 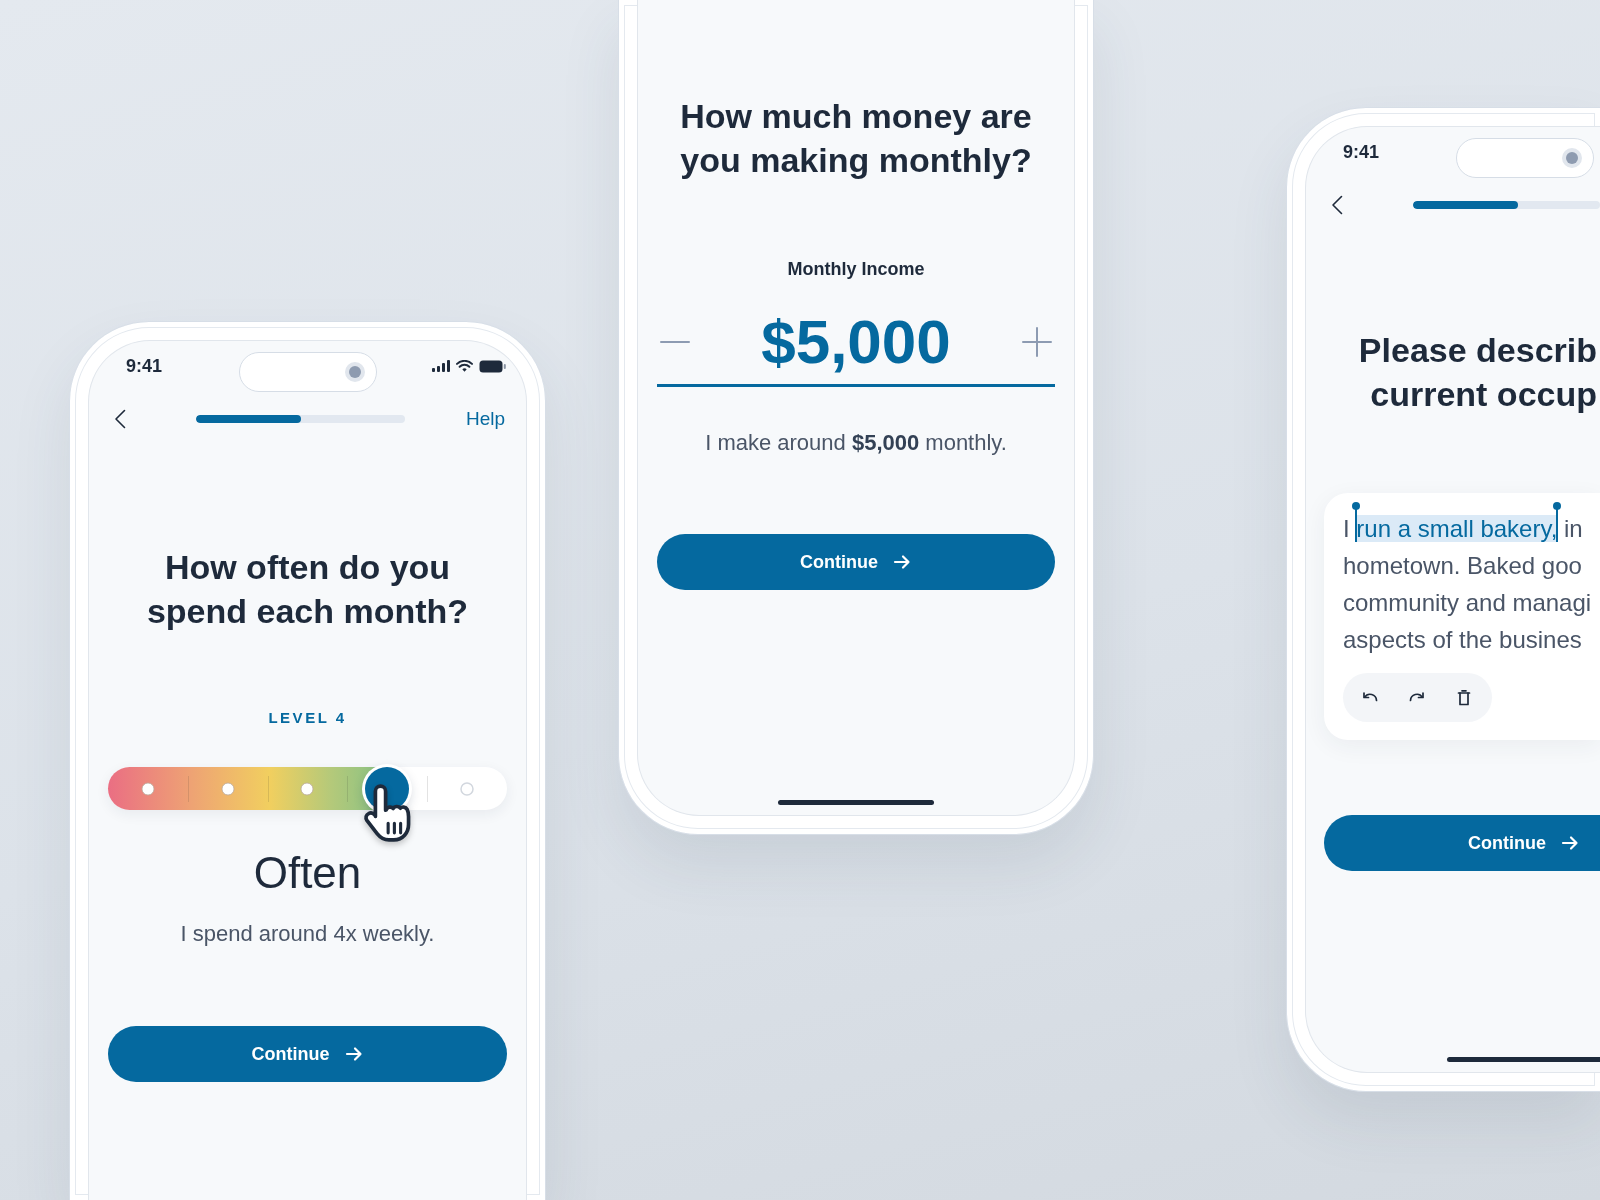 What do you see at coordinates (492, 366) in the screenshot?
I see `battery-icon` at bounding box center [492, 366].